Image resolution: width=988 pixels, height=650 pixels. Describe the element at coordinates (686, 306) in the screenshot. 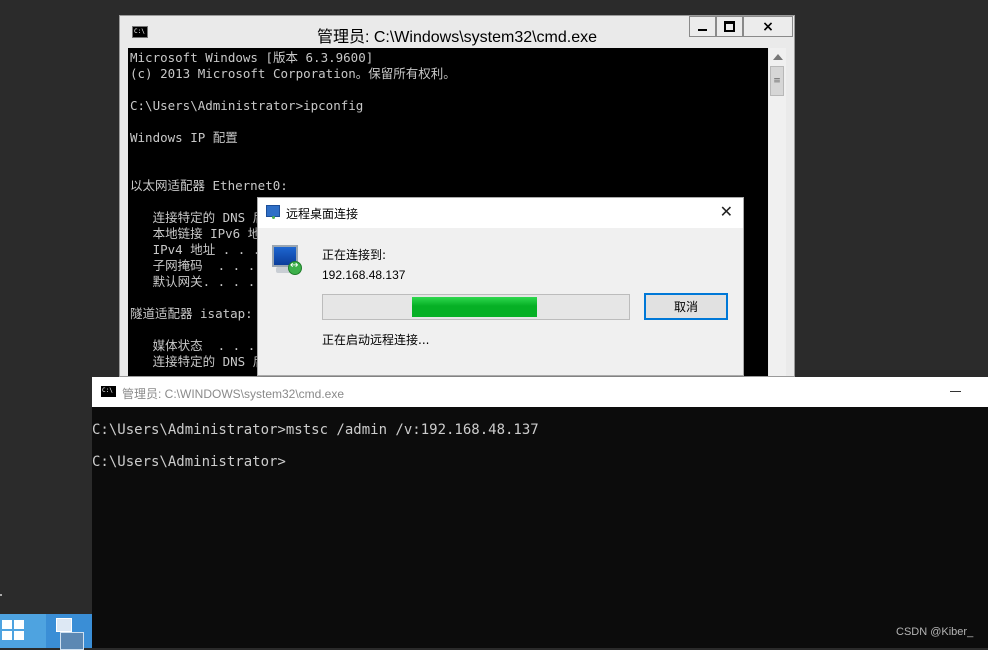

I see `cancel-button: 取消` at that location.